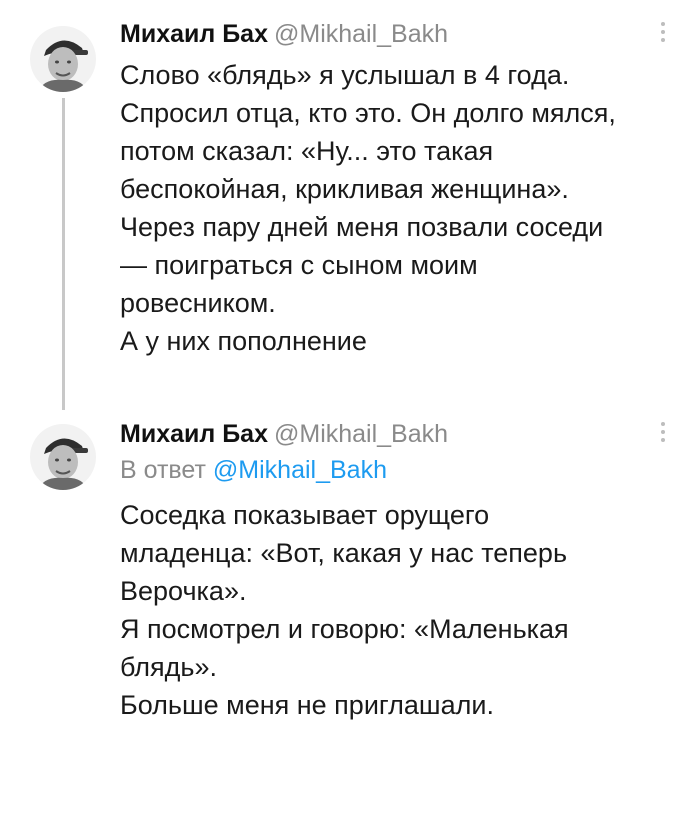 The width and height of the screenshot is (700, 828). What do you see at coordinates (345, 75) in the screenshot?
I see `tweet-line: Слово «блядь» я услышал в 4 года.` at bounding box center [345, 75].